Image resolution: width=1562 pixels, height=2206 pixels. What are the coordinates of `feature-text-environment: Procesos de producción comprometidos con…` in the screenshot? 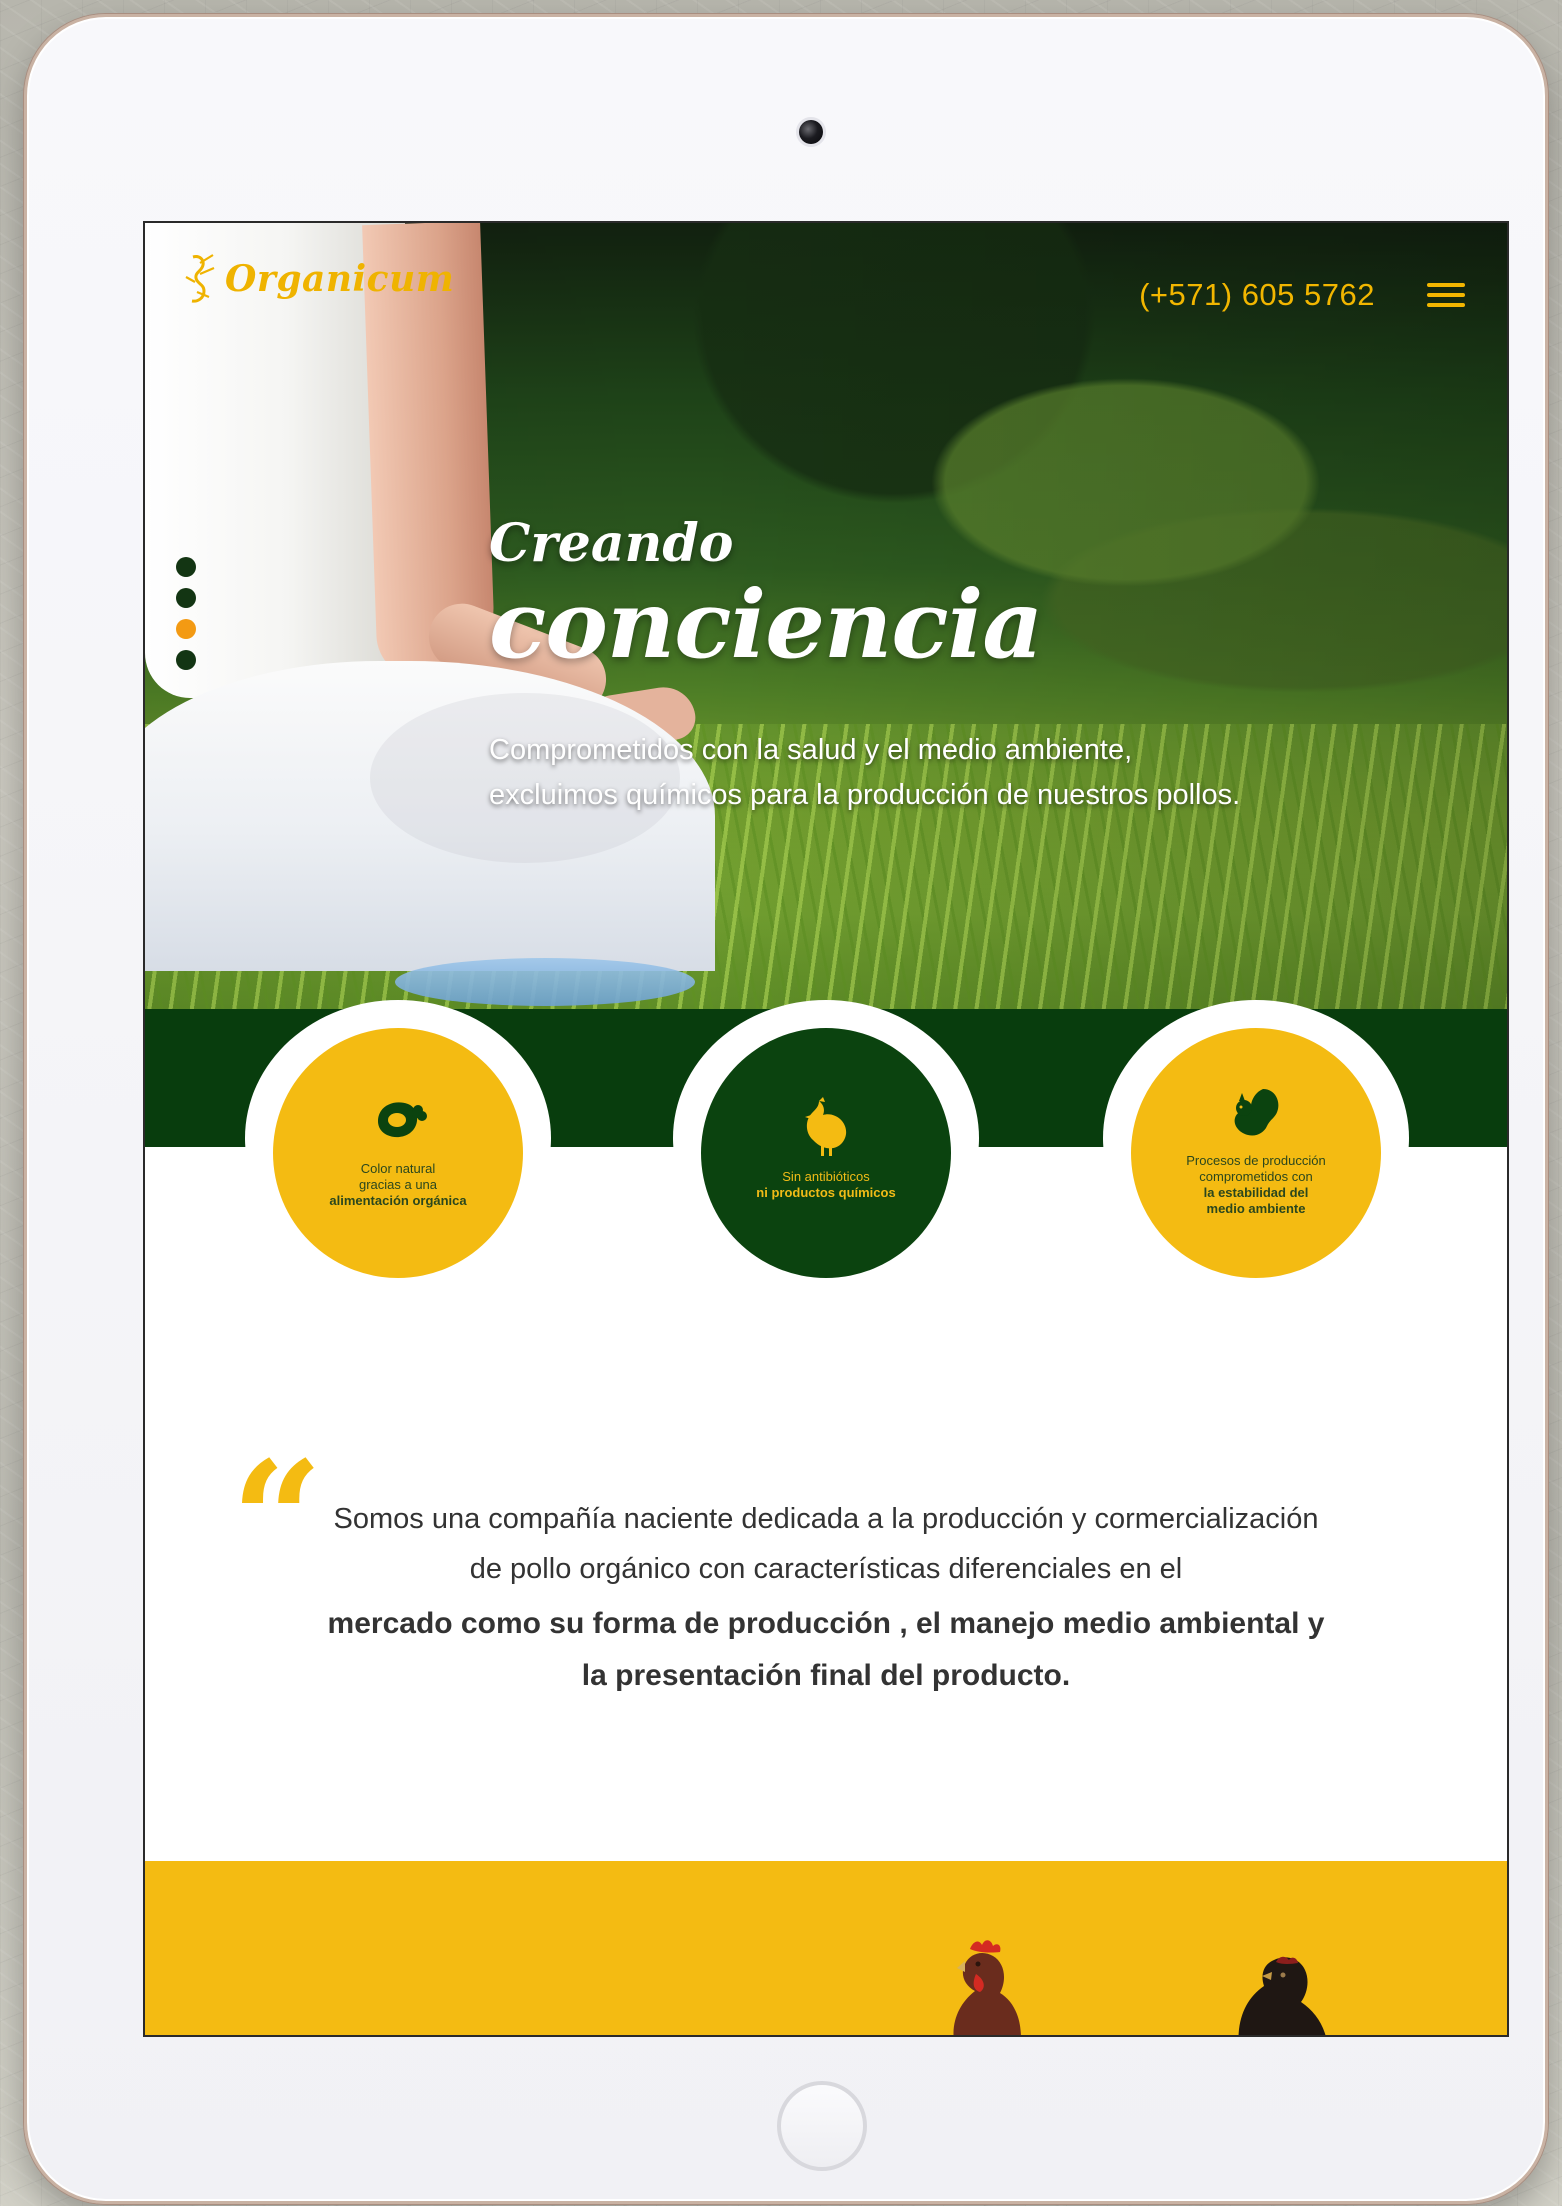 It's located at (1256, 1185).